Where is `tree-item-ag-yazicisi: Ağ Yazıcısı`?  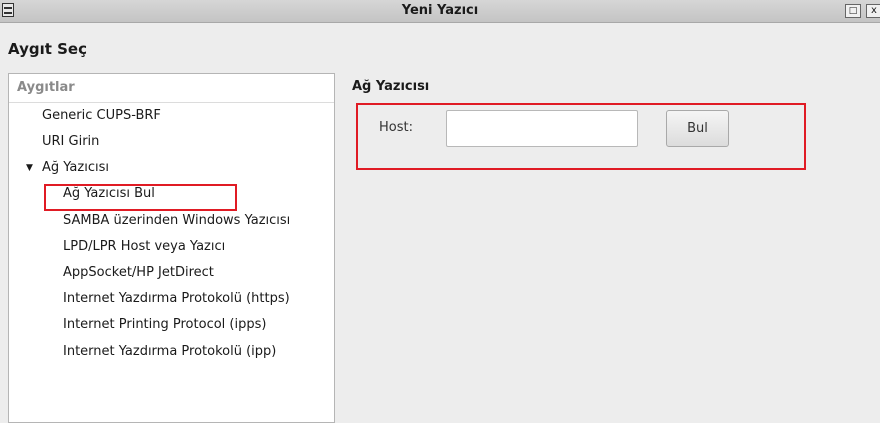
tree-item-ag-yazicisi: Ağ Yazıcısı is located at coordinates (75, 168).